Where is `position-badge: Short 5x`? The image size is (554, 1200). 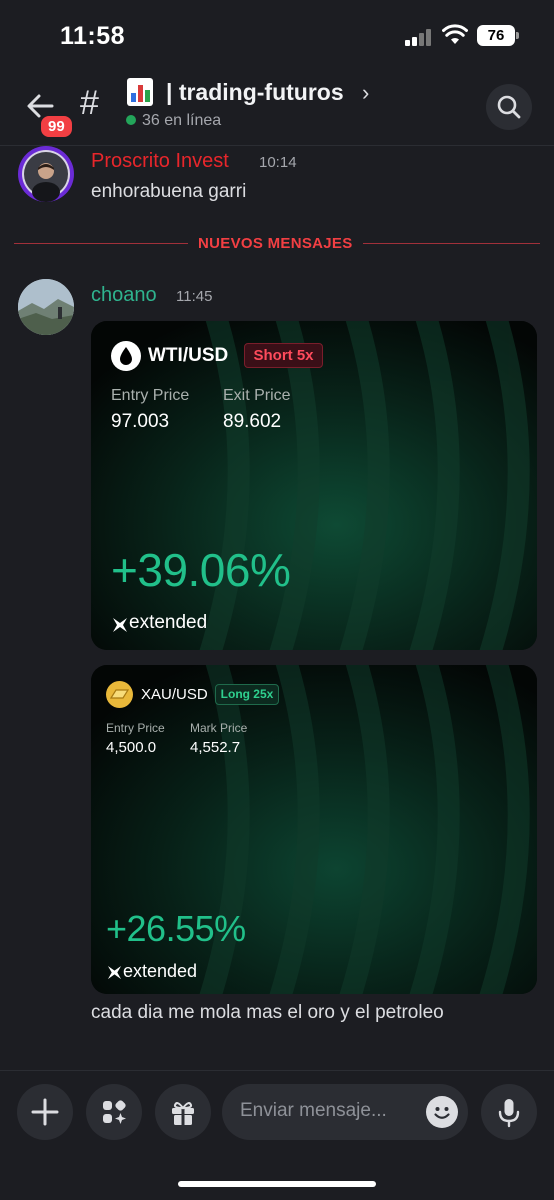 position-badge: Short 5x is located at coordinates (283, 355).